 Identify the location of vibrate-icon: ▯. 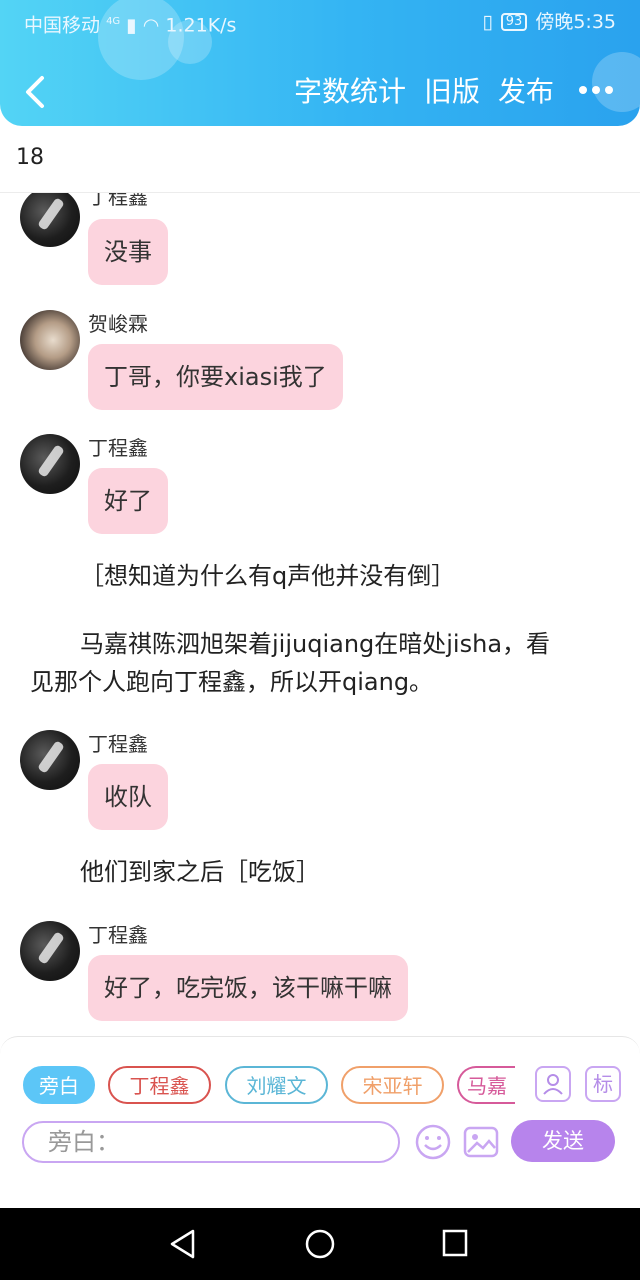
(487, 22).